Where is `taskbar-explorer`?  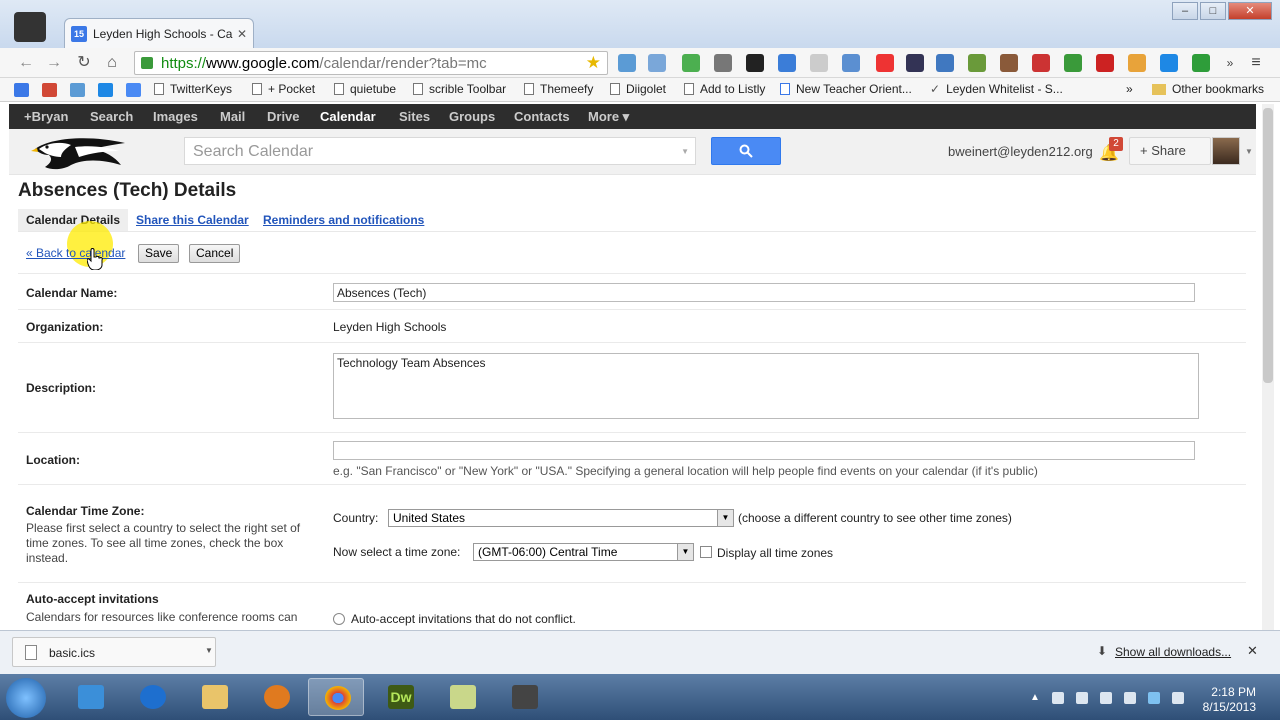 taskbar-explorer is located at coordinates (214, 697).